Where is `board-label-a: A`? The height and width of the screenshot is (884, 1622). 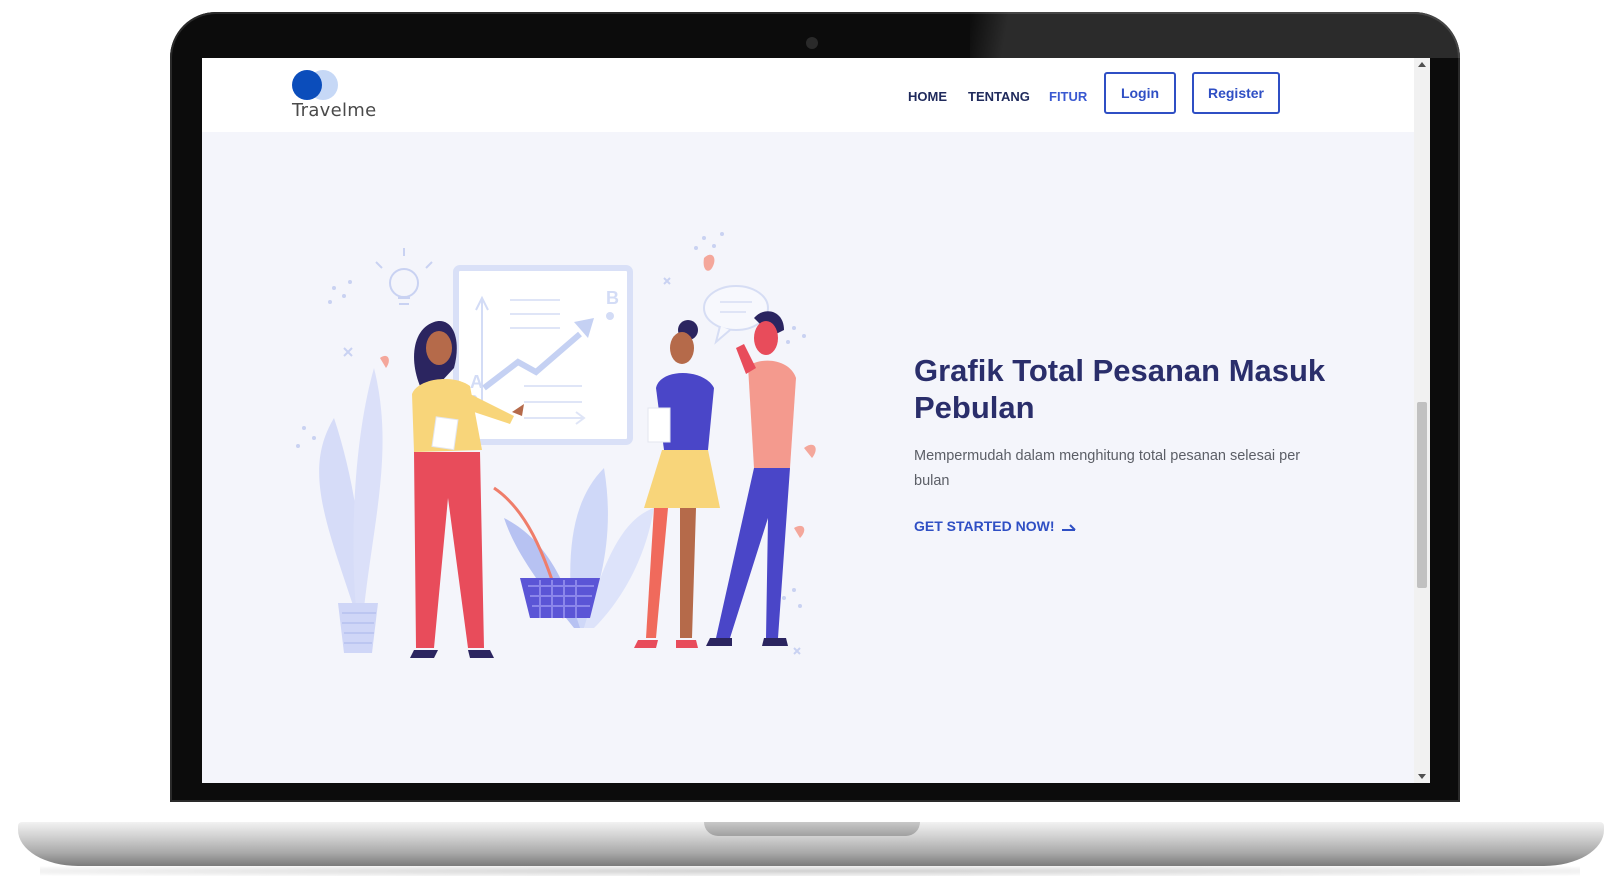
board-label-a: A is located at coordinates (476, 382).